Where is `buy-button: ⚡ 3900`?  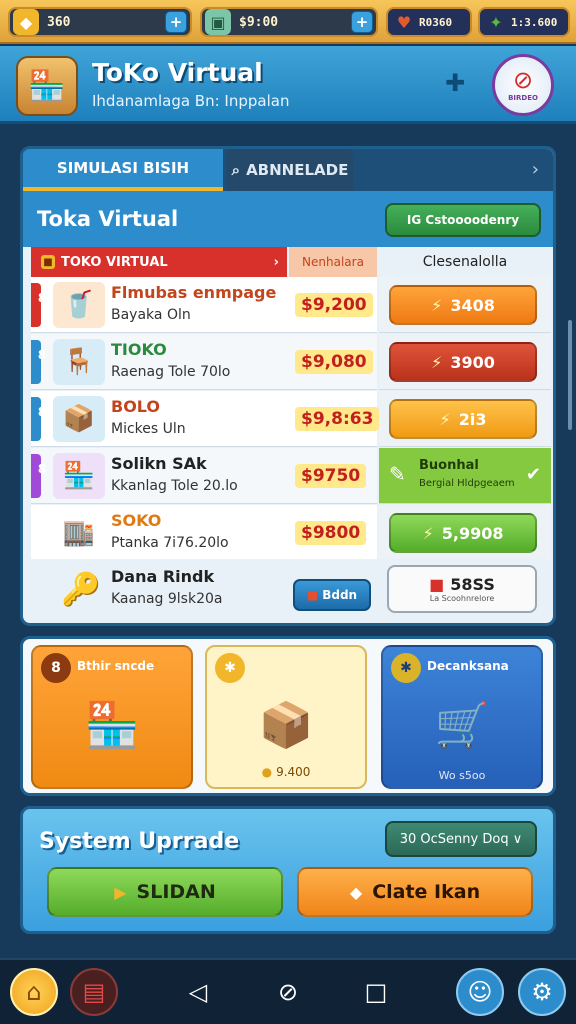 buy-button: ⚡ 3900 is located at coordinates (463, 362).